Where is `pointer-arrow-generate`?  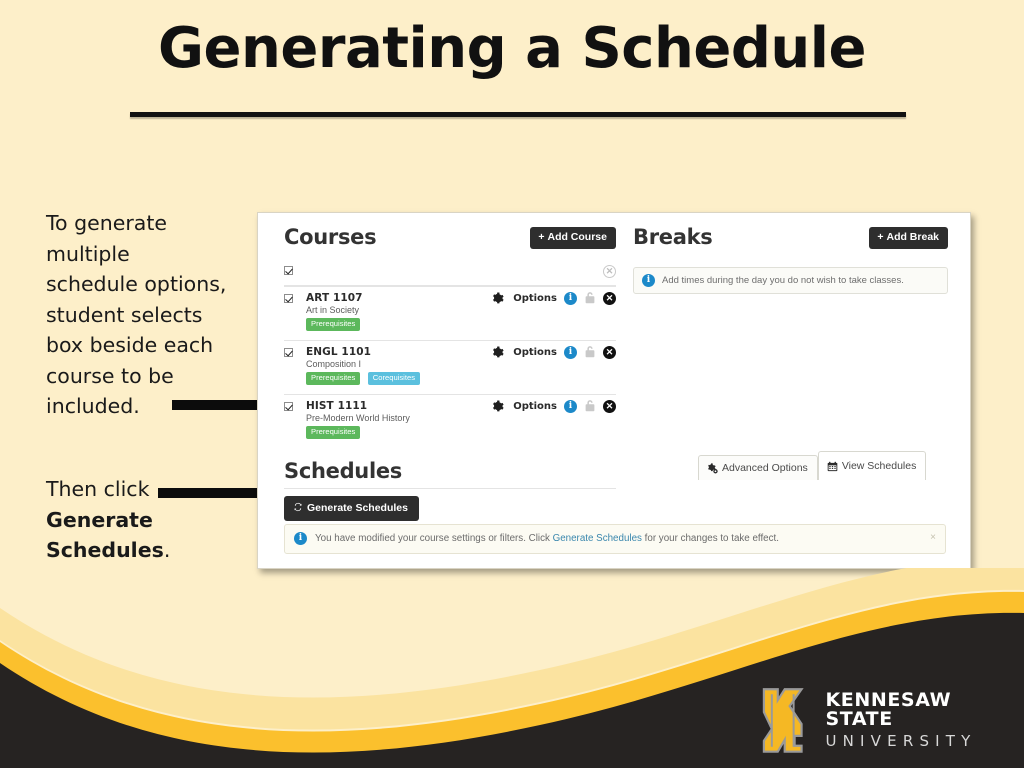
pointer-arrow-generate is located at coordinates (218, 493).